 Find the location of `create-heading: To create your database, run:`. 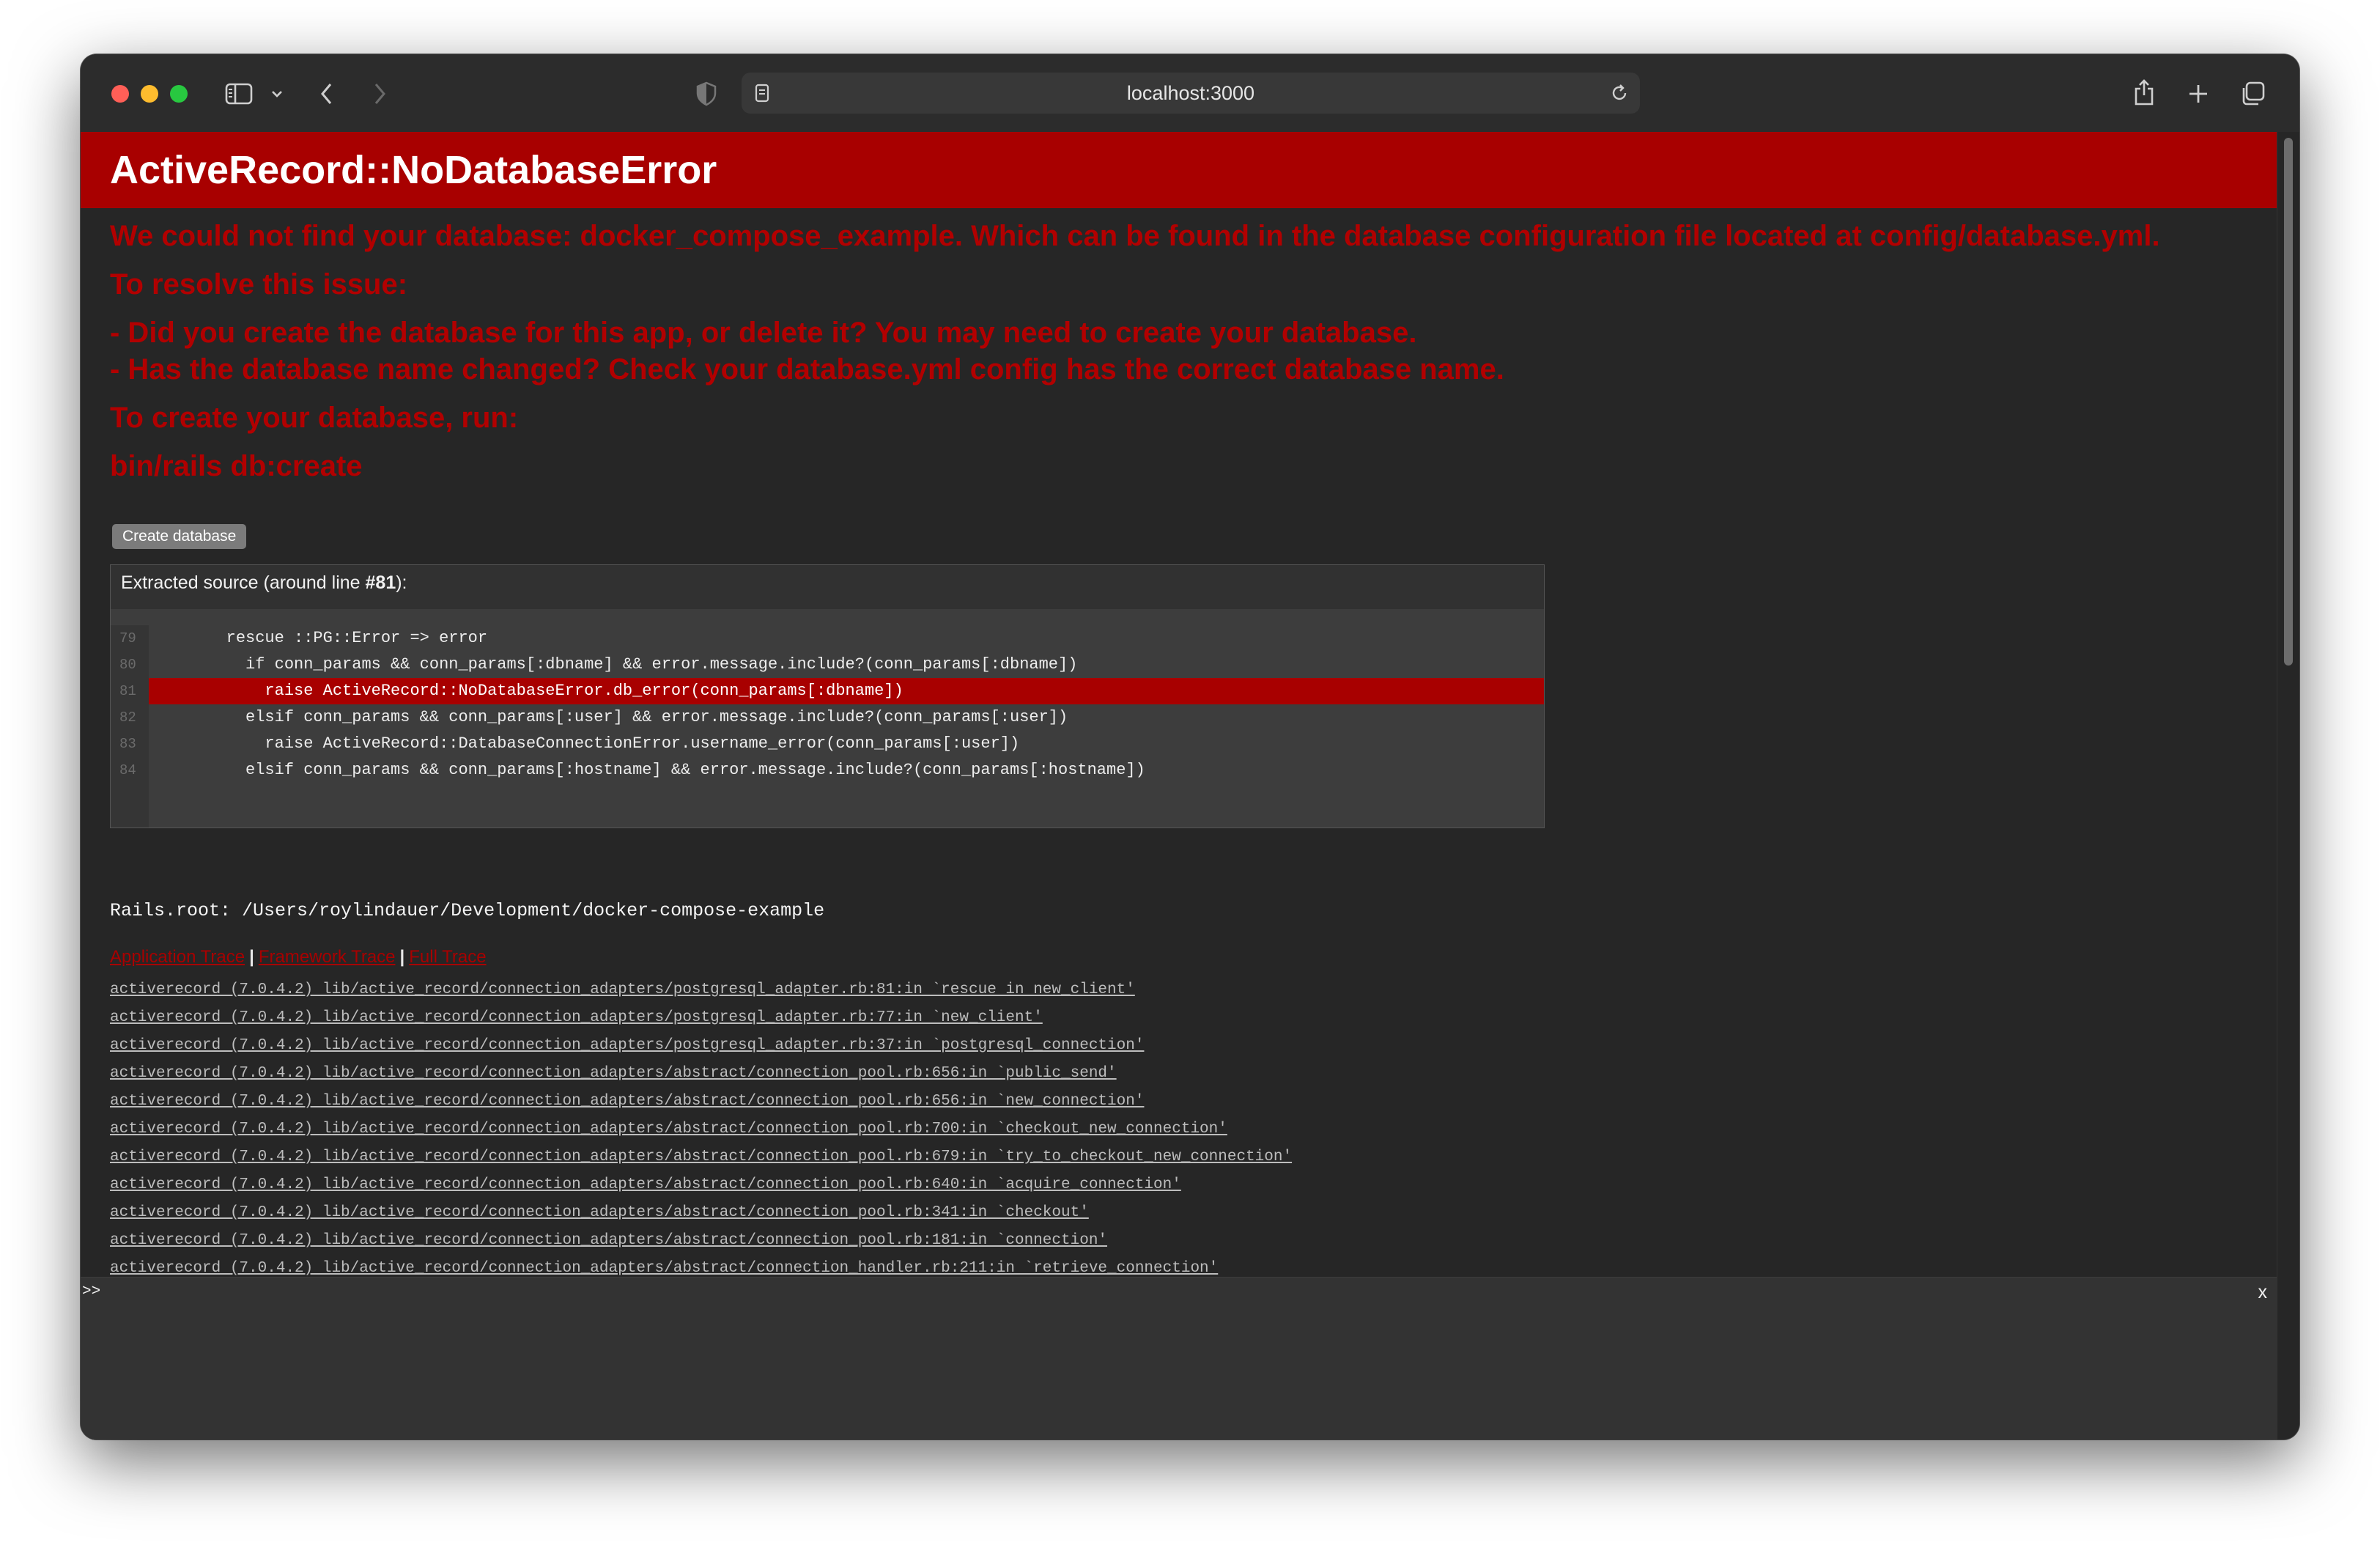

create-heading: To create your database, run: is located at coordinates (314, 418).